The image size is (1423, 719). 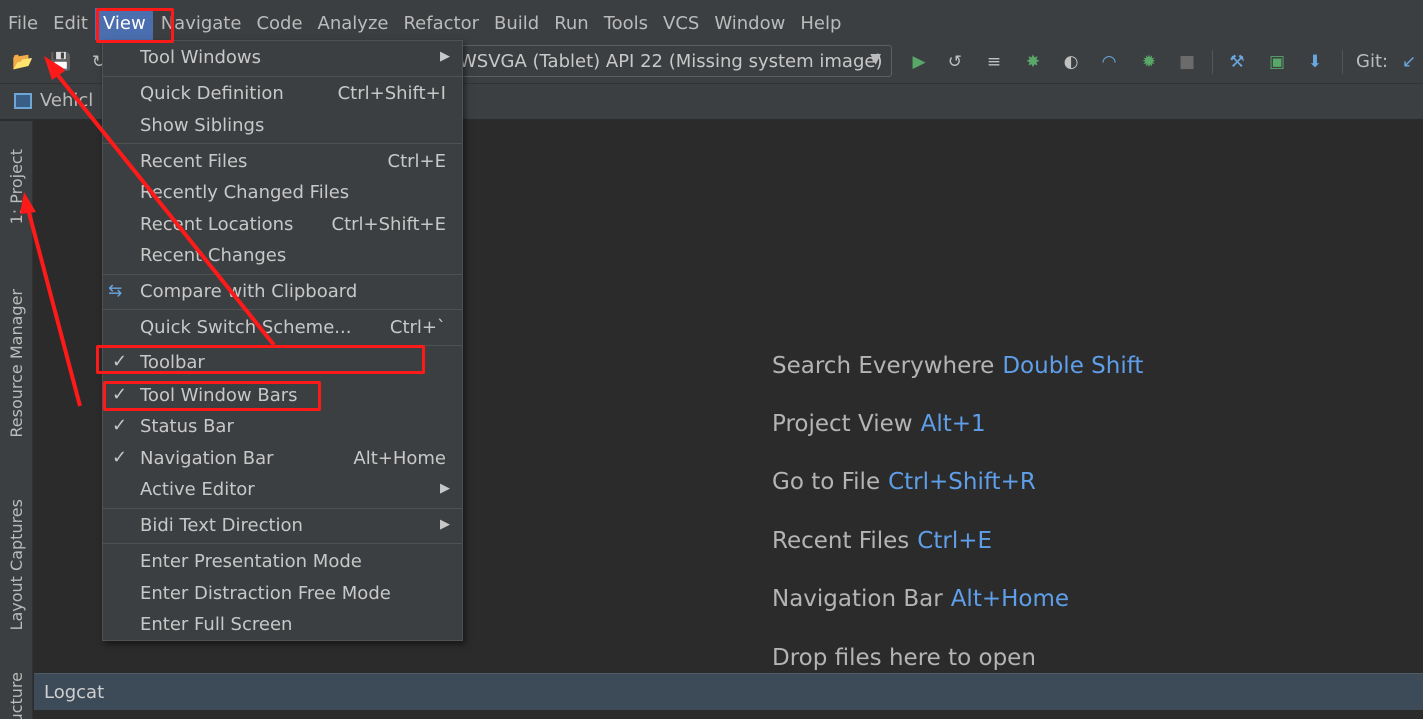 I want to click on logcat-panel-header: Logcat, so click(x=728, y=691).